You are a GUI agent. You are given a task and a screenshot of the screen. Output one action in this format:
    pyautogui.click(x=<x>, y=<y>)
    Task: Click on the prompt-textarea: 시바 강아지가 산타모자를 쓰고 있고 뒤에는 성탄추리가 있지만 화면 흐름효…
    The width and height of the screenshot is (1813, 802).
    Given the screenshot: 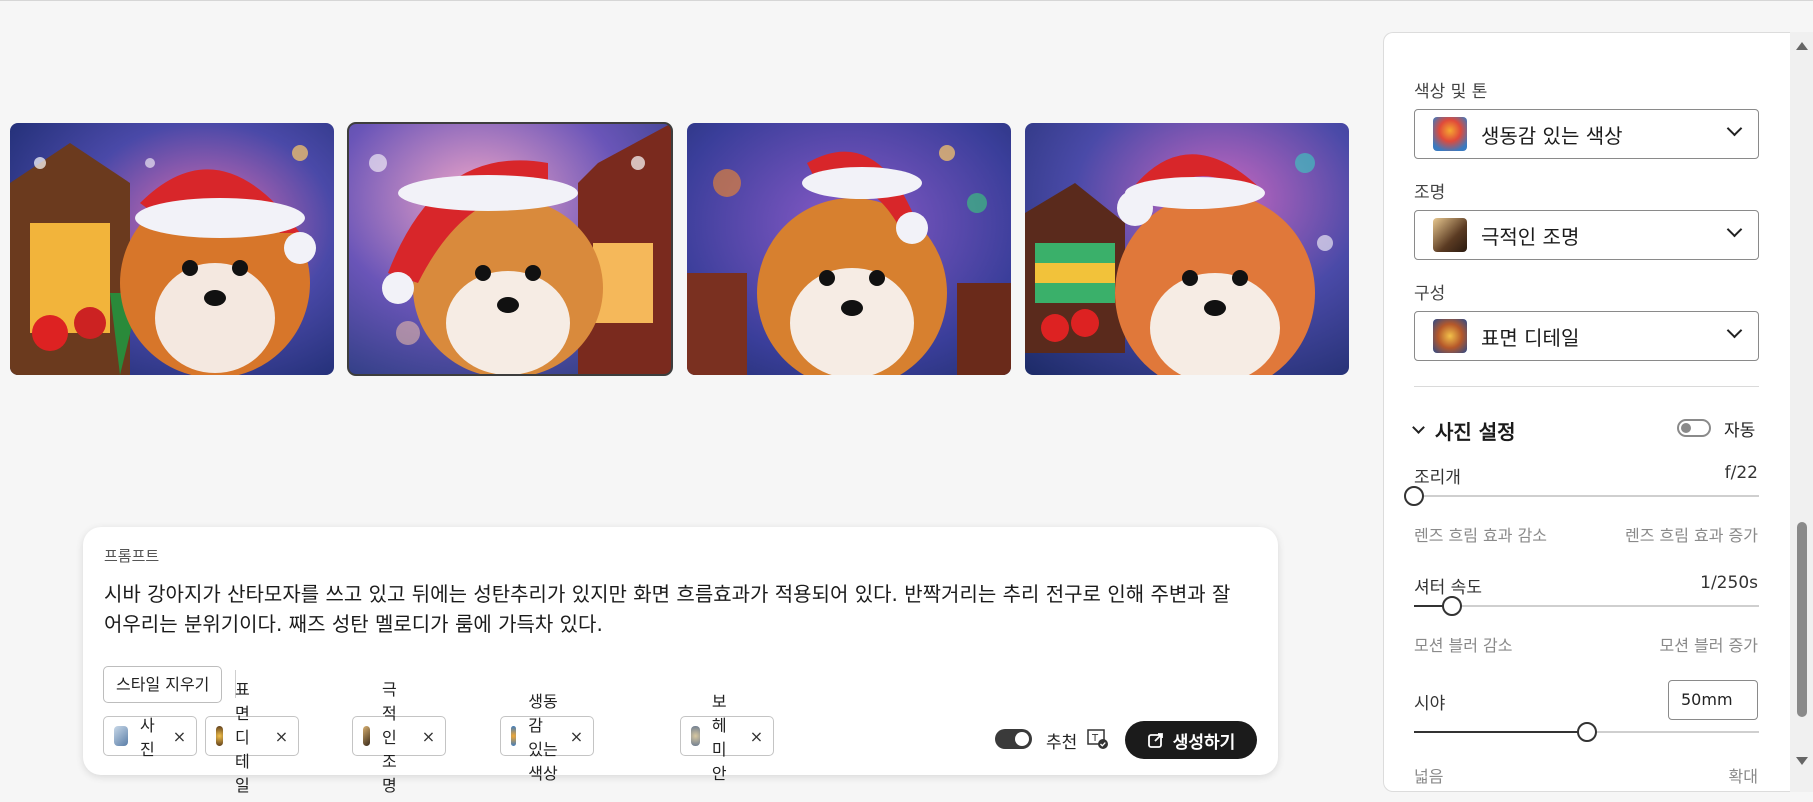 What is the action you would take?
    pyautogui.click(x=679, y=609)
    